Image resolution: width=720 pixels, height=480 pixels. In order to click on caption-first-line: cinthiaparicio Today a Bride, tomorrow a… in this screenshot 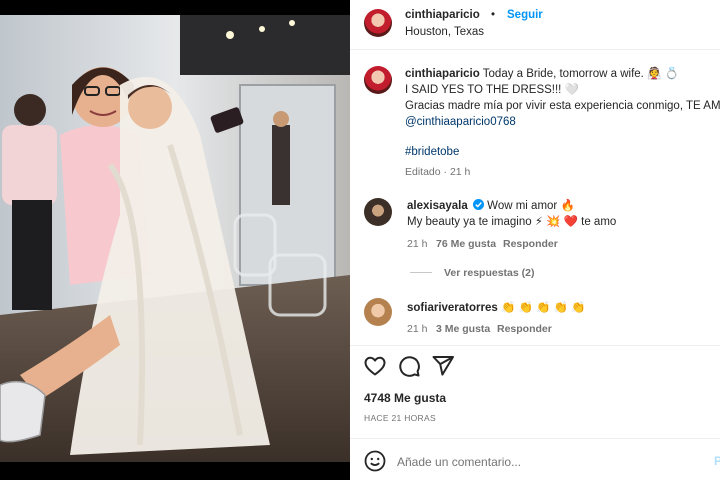, I will do `click(542, 74)`.